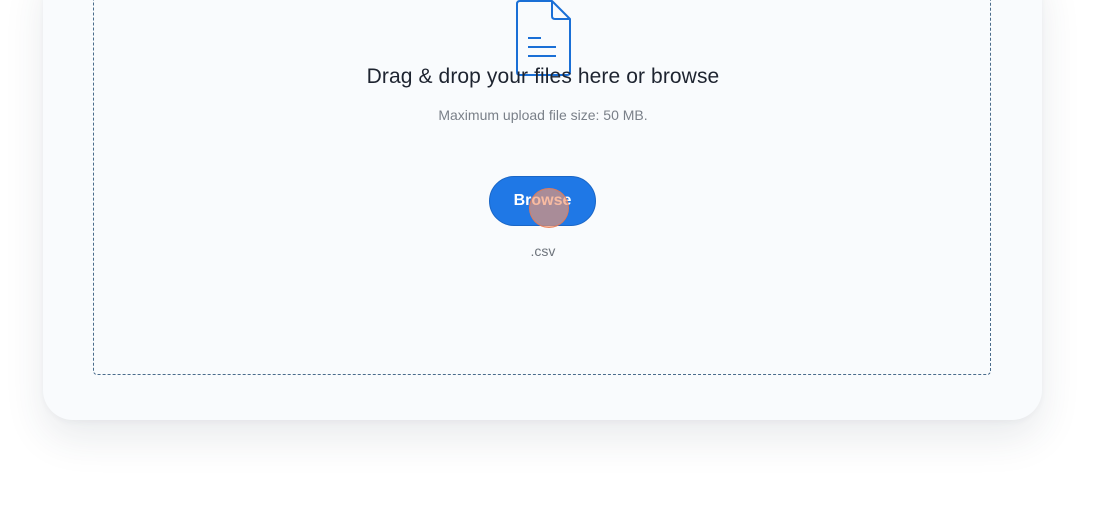 The width and height of the screenshot is (1111, 521). I want to click on drop-headline: Drag & drop your files here or browse, so click(543, 76).